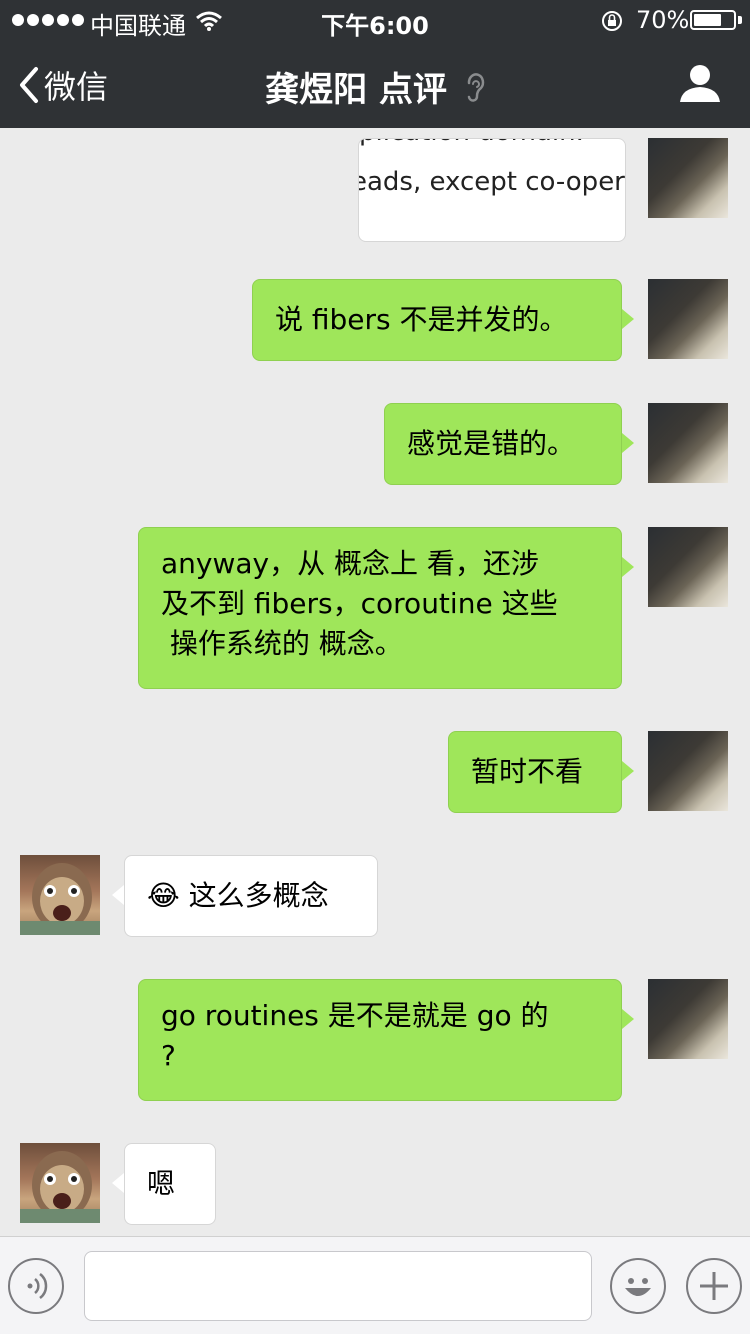 The width and height of the screenshot is (750, 1334). What do you see at coordinates (355, 1015) in the screenshot?
I see `message-text-line: go routines 是不是就是 go 的` at bounding box center [355, 1015].